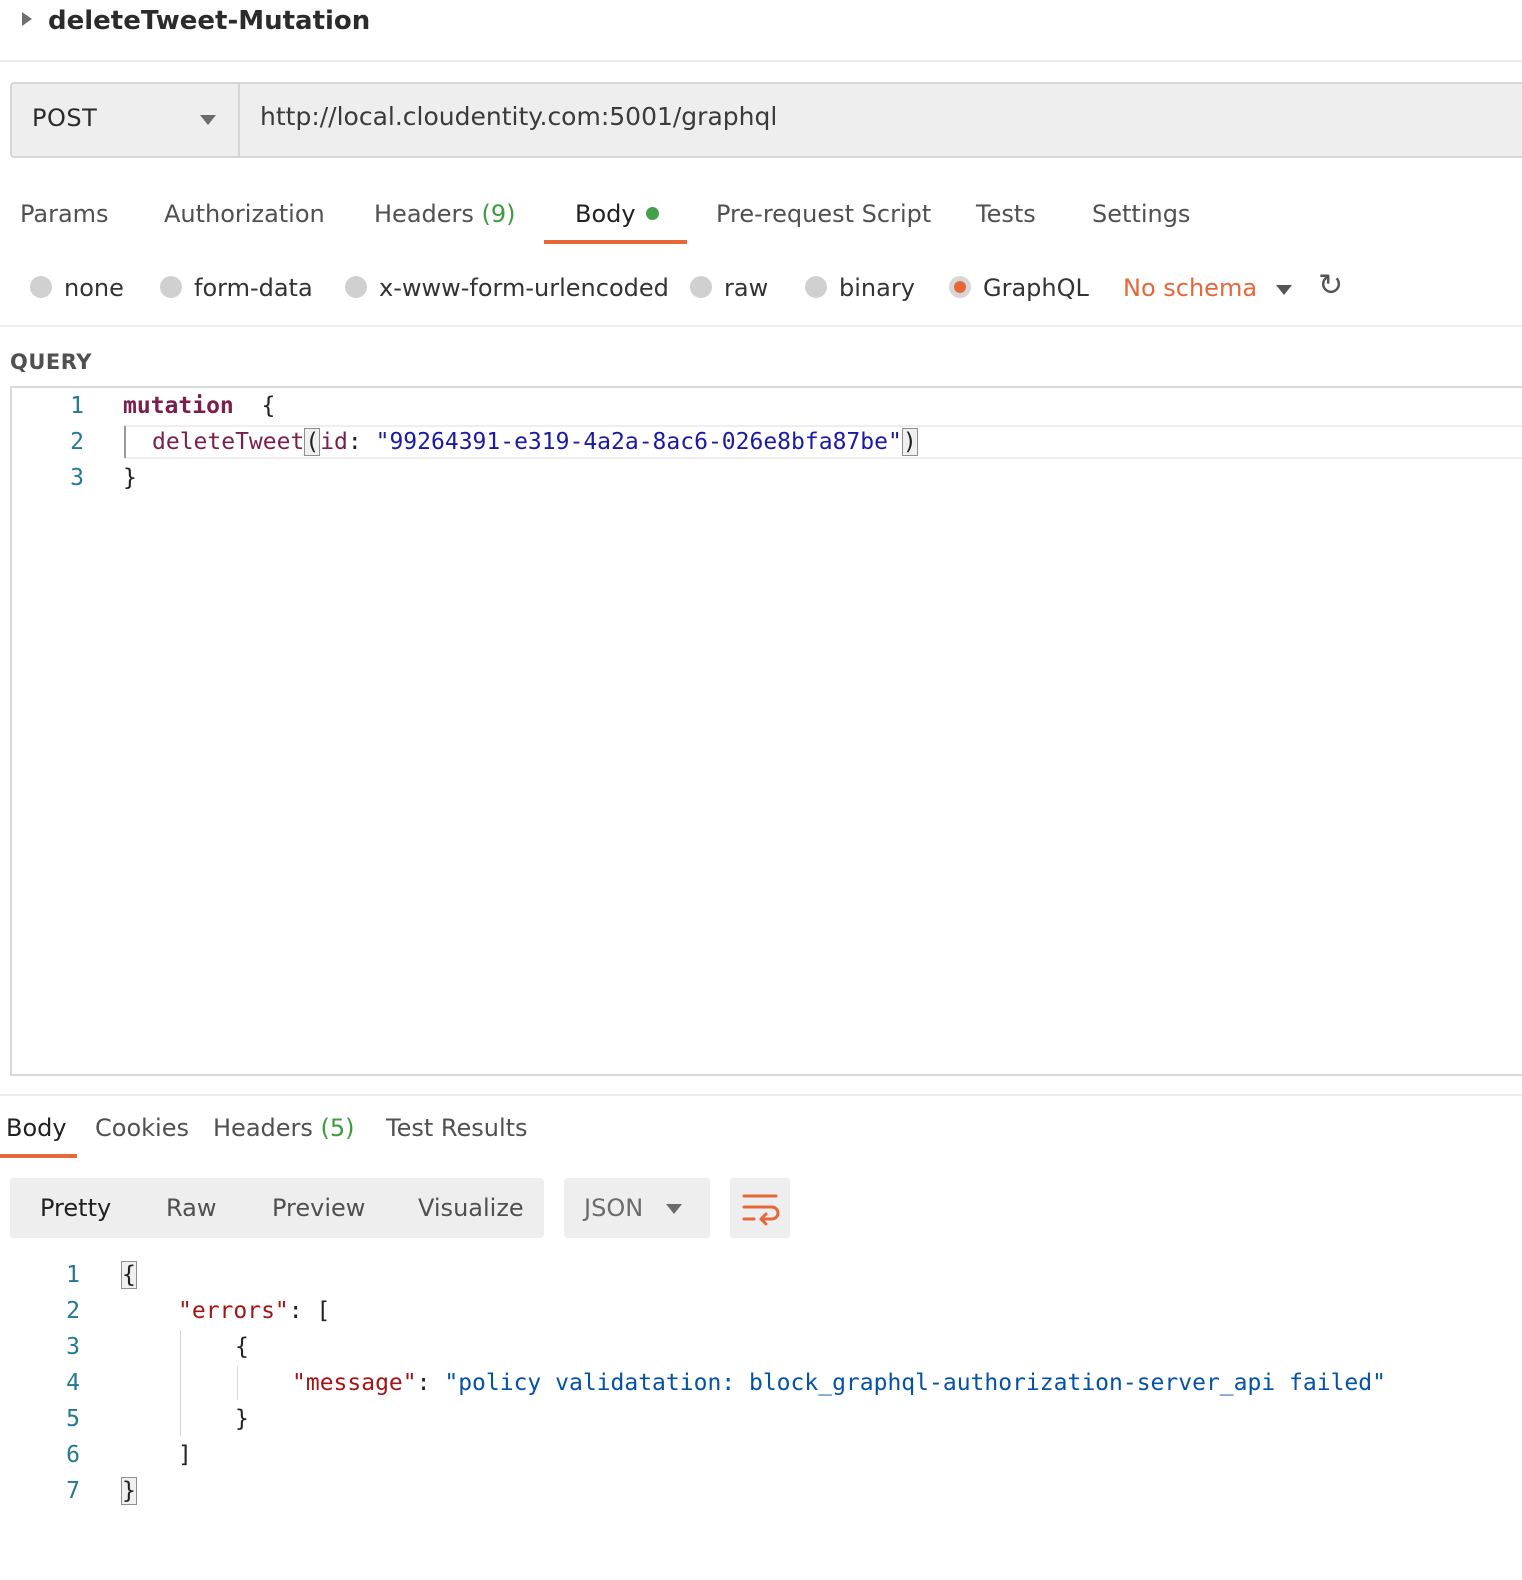 The image size is (1522, 1580). What do you see at coordinates (178, 406) in the screenshot?
I see `keyword: mutation` at bounding box center [178, 406].